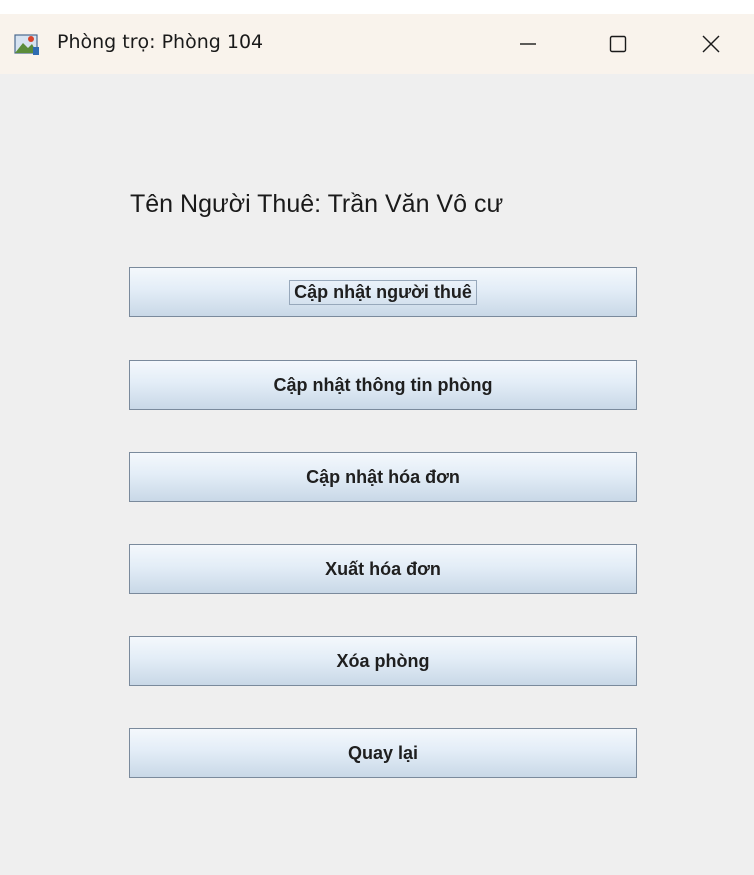  I want to click on close-icon, so click(711, 44).